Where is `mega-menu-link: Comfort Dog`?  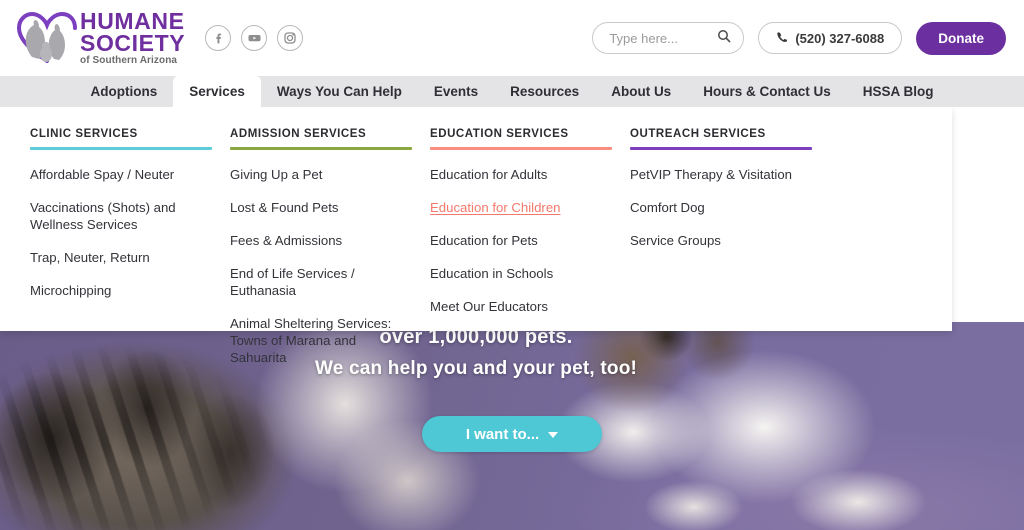
mega-menu-link: Comfort Dog is located at coordinates (723, 207).